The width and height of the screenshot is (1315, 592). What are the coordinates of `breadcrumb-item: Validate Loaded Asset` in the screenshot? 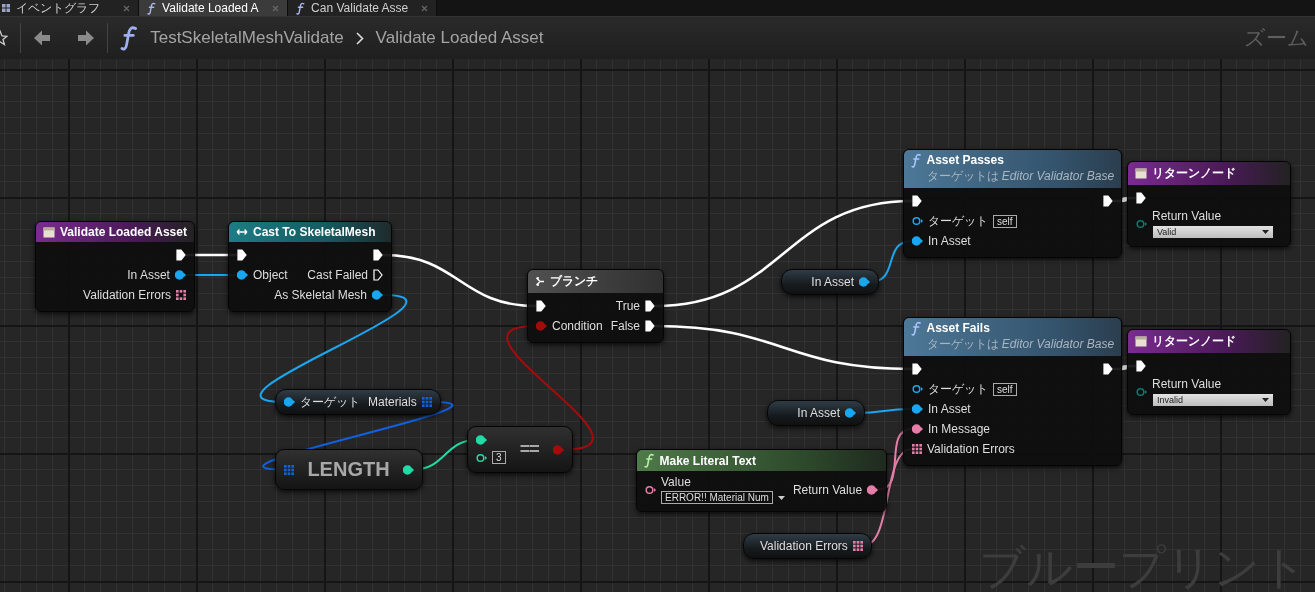 It's located at (459, 38).